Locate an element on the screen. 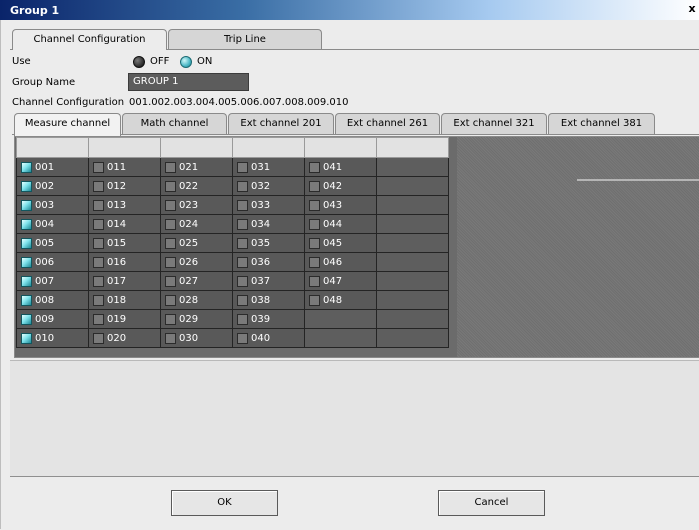 This screenshot has width=699, height=530. tab-math-channel: Math channel is located at coordinates (174, 123).